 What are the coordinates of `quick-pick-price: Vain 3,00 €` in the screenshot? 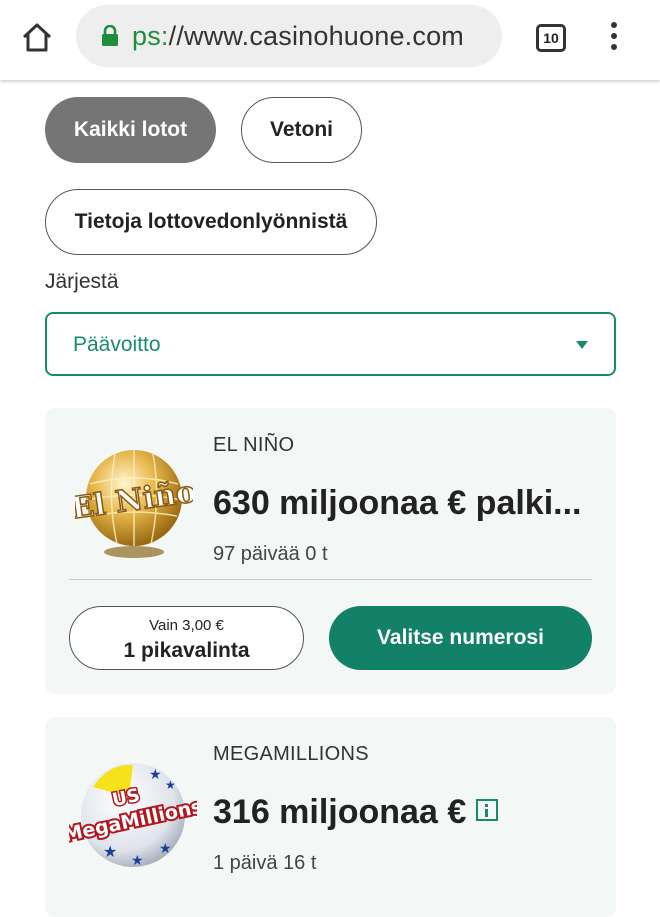 It's located at (186, 625).